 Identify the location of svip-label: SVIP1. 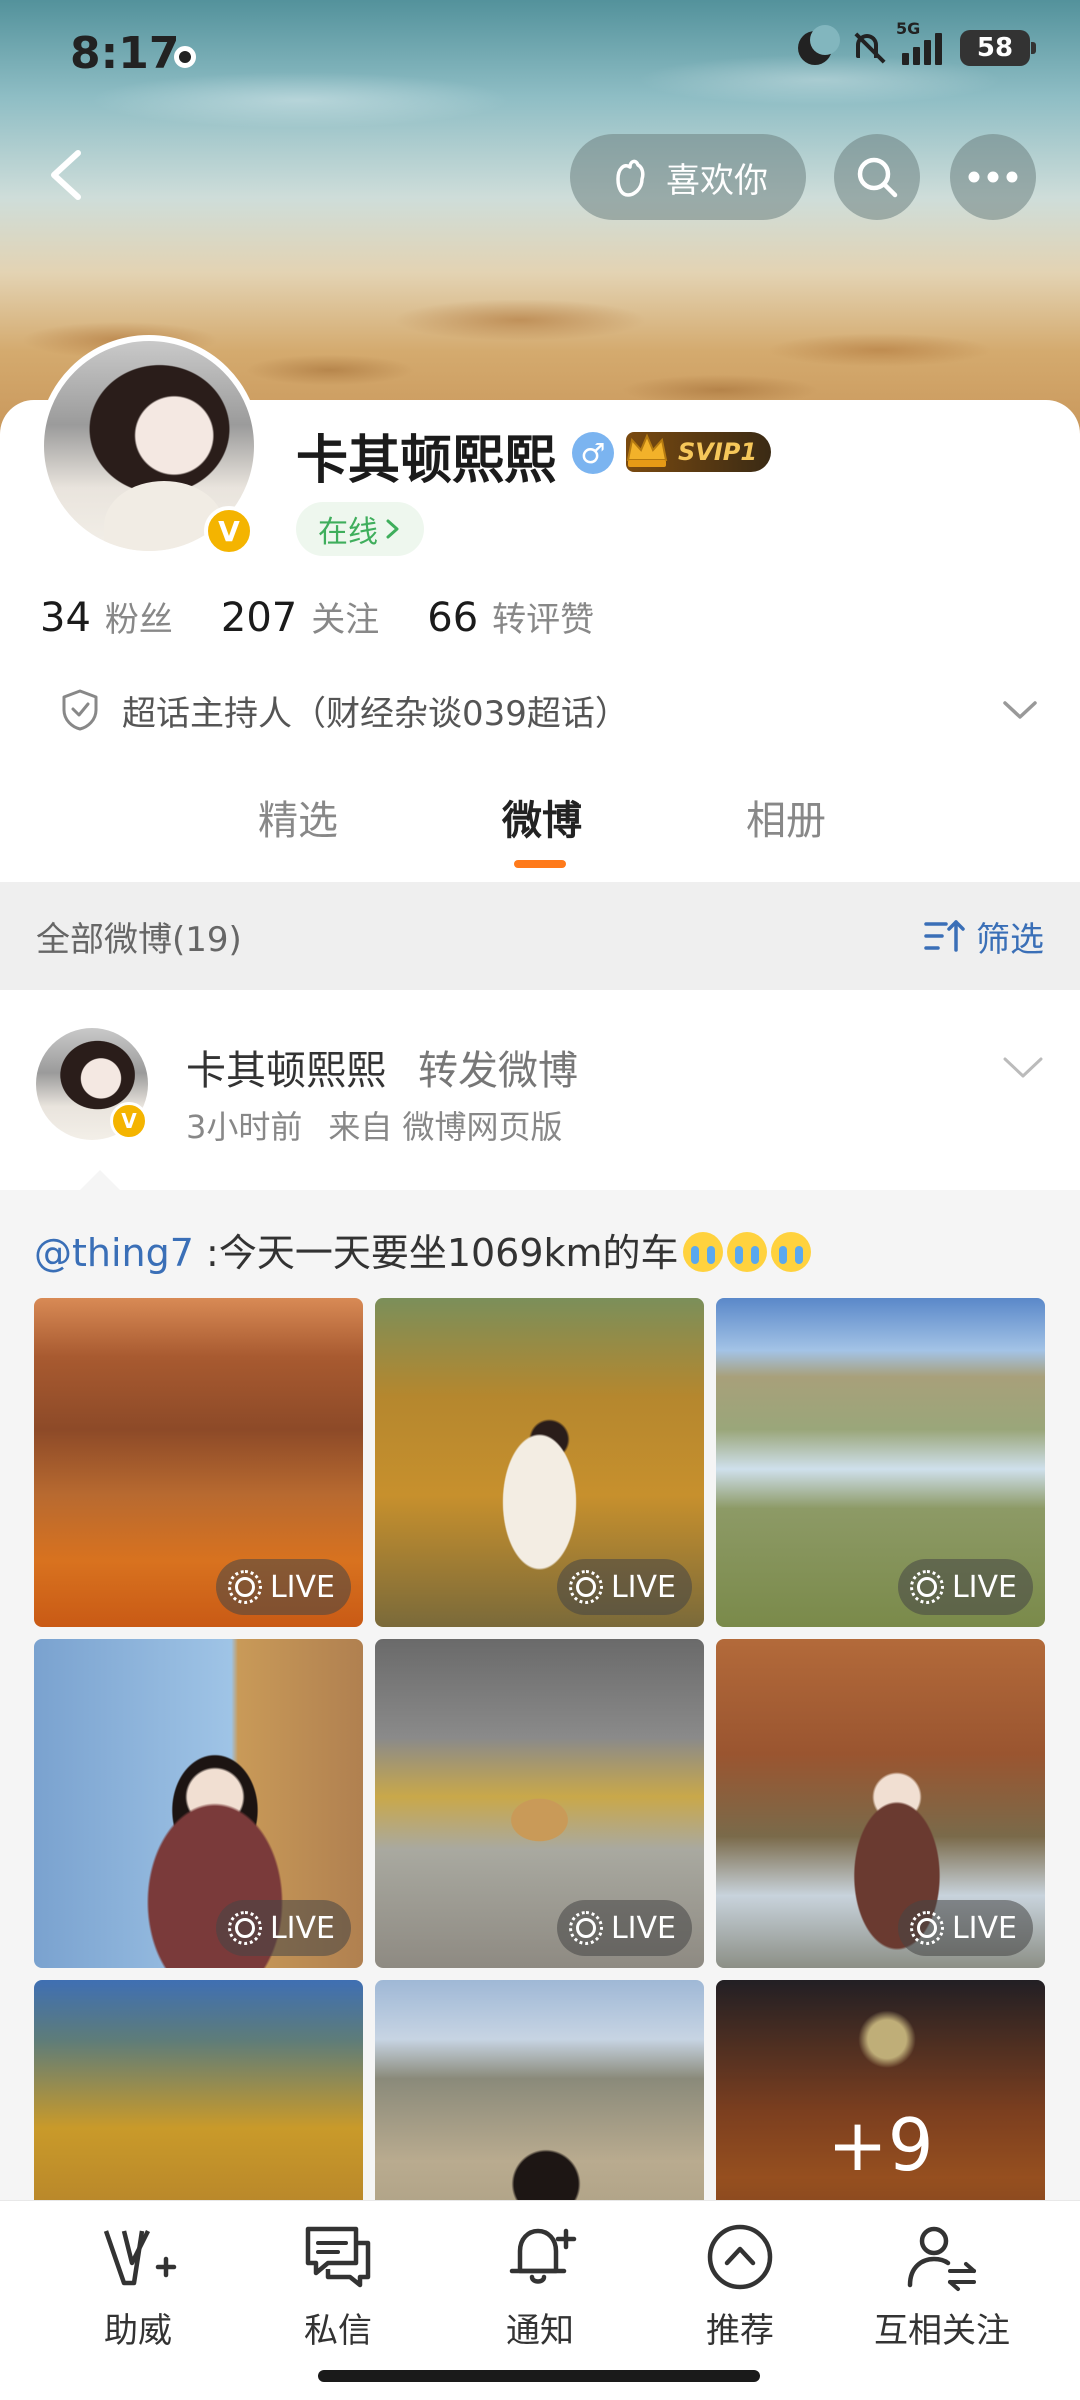
(718, 452).